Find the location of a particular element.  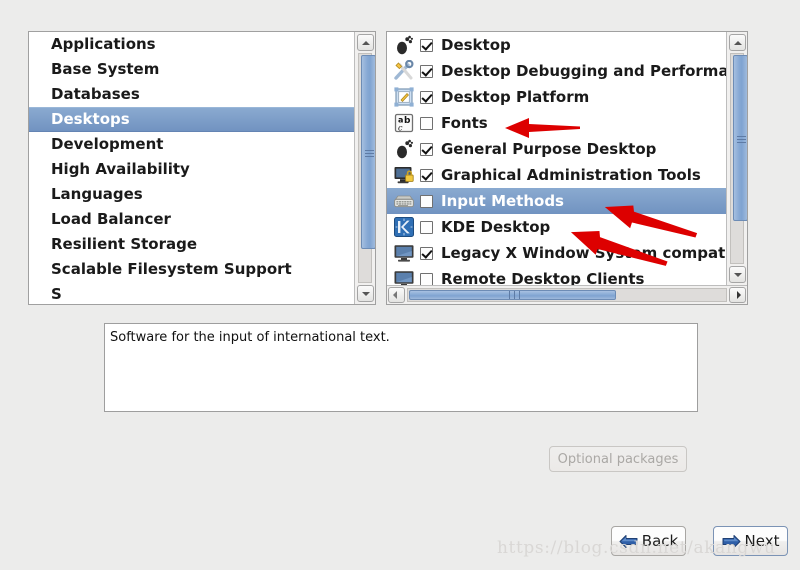

category-row: Resilient Storage is located at coordinates (191, 244).